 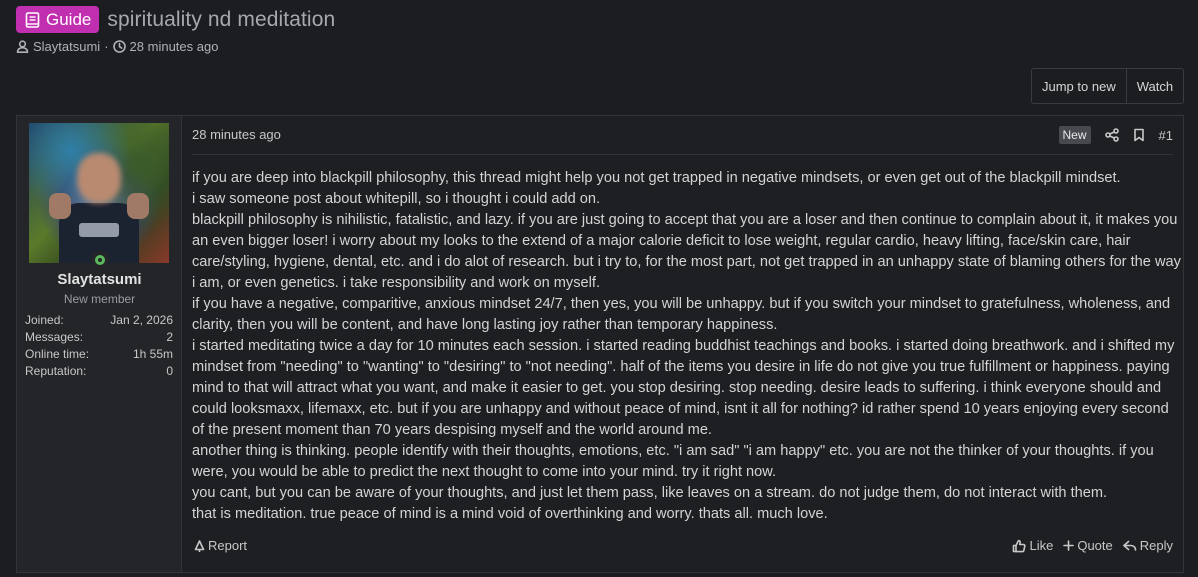 I want to click on online-status-icon, so click(x=100, y=260).